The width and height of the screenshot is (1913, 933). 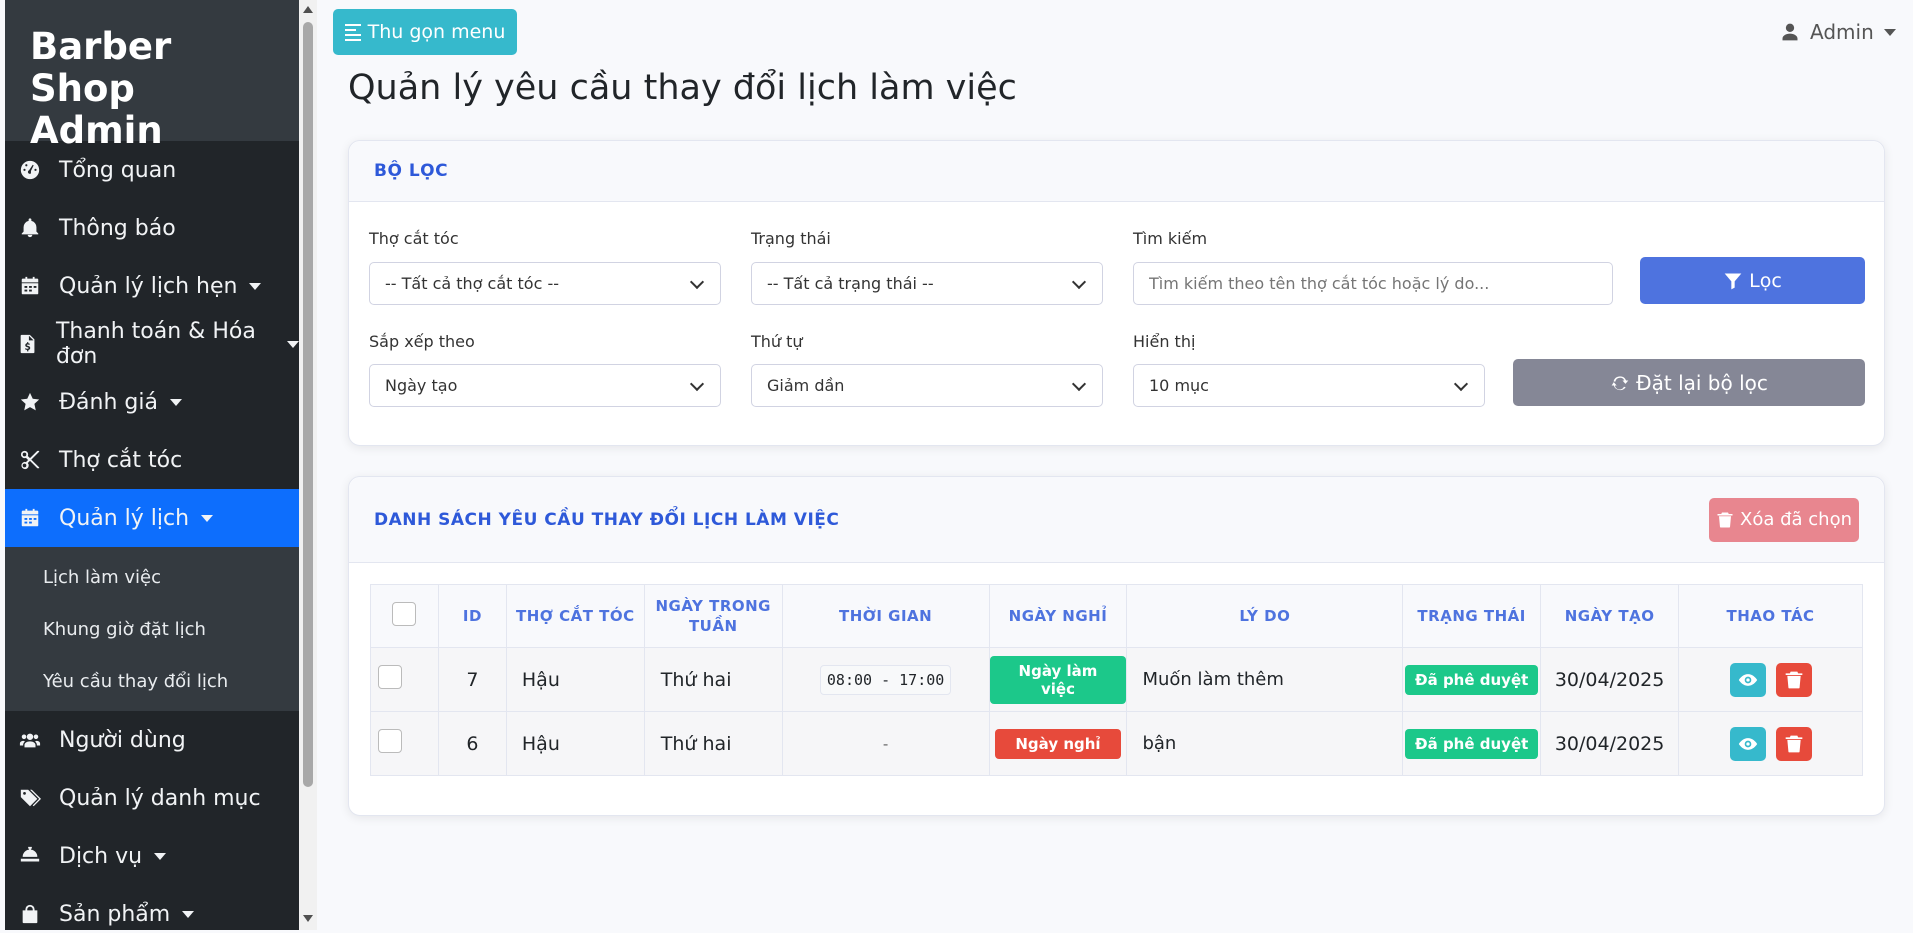 What do you see at coordinates (30, 798) in the screenshot?
I see `tags-icon` at bounding box center [30, 798].